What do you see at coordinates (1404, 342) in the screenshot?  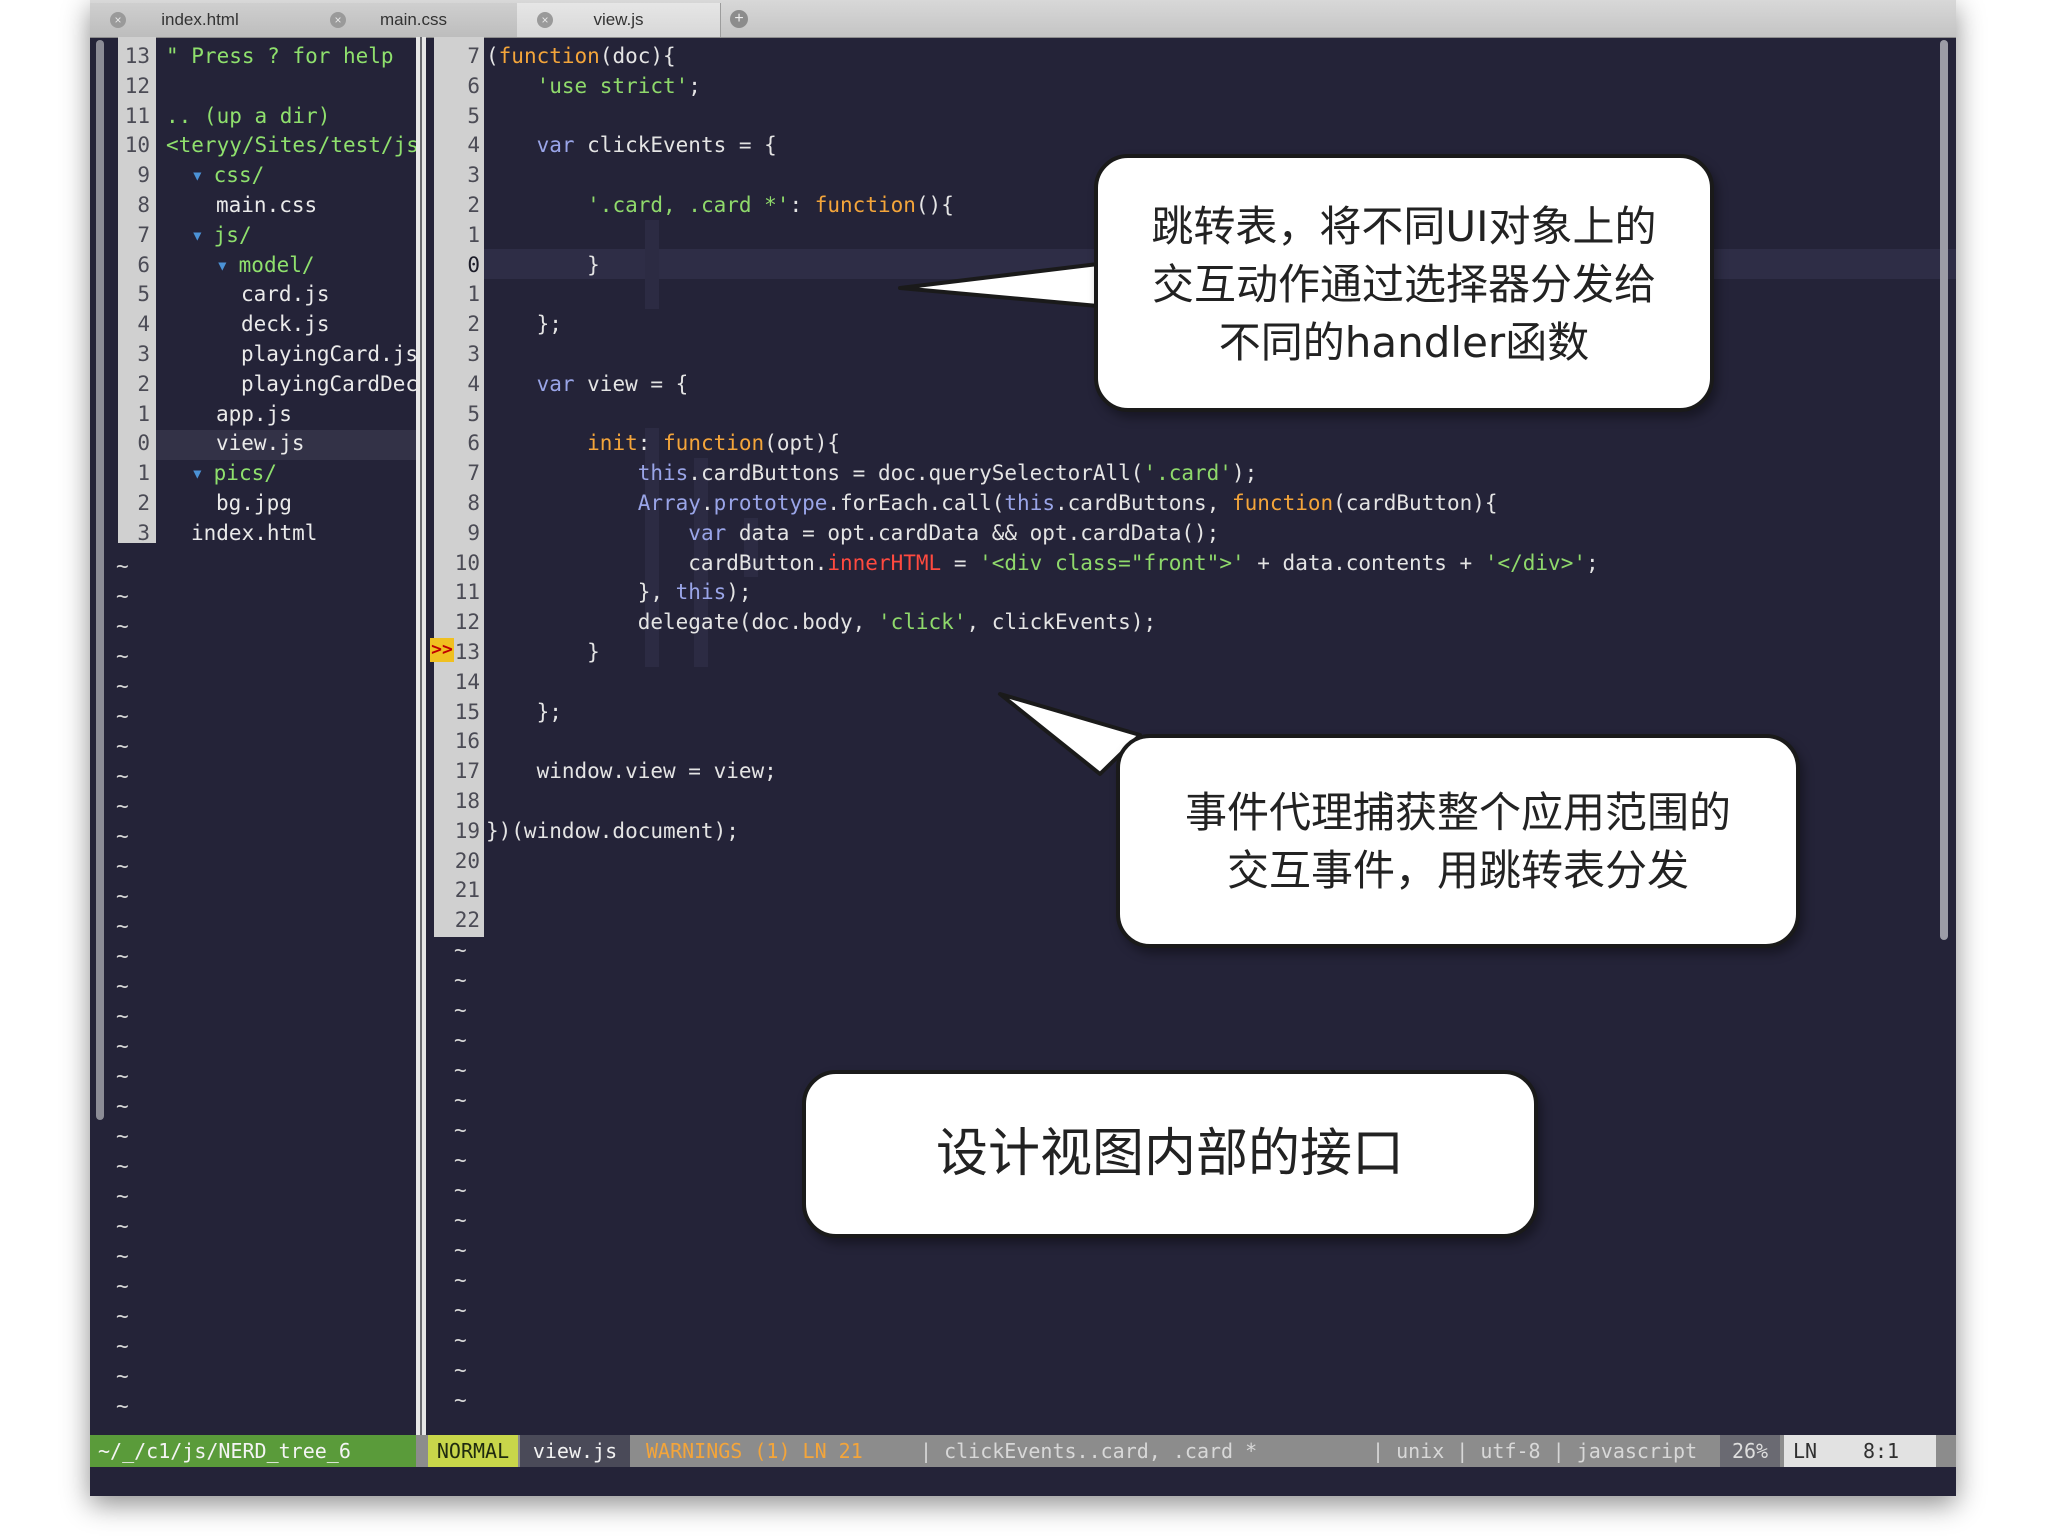 I see `callout-line: 不同的handler函数` at bounding box center [1404, 342].